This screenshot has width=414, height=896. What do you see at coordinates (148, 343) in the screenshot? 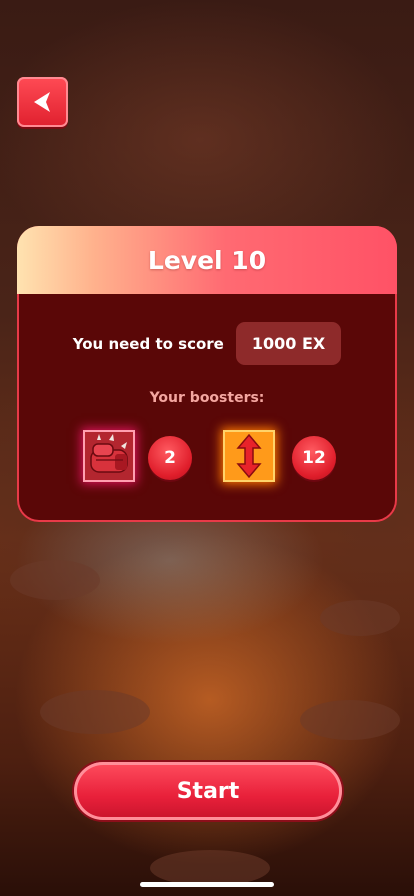
I see `score-label: You need to score` at bounding box center [148, 343].